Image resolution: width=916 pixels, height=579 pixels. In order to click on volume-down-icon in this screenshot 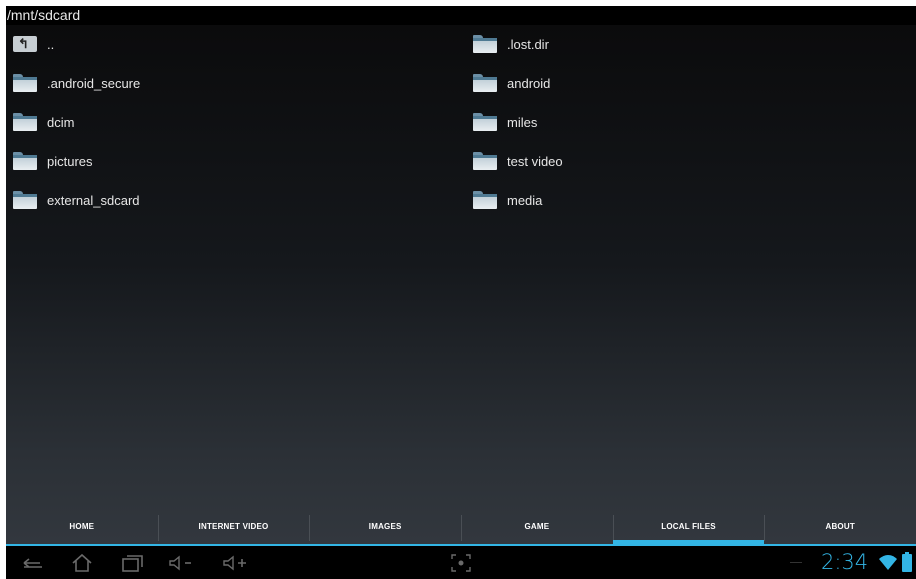, I will do `click(181, 563)`.